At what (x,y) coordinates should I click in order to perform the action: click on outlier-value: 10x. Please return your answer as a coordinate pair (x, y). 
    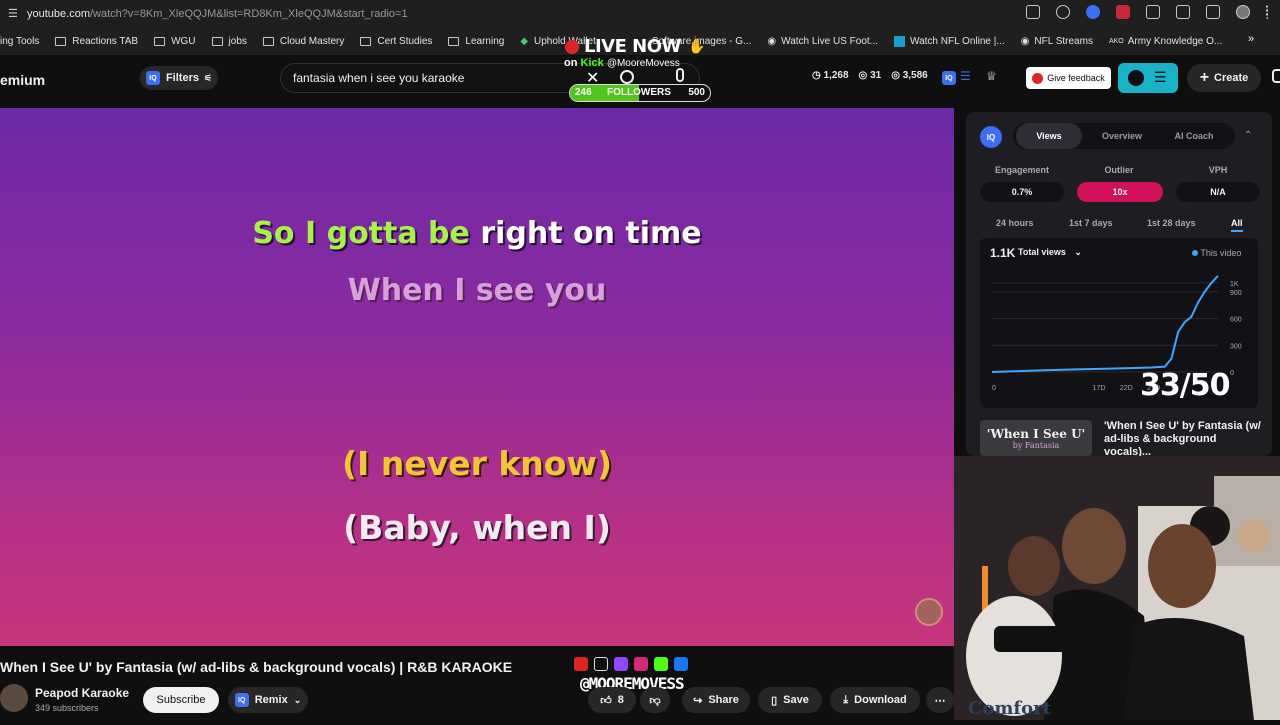
    Looking at the image, I should click on (1120, 192).